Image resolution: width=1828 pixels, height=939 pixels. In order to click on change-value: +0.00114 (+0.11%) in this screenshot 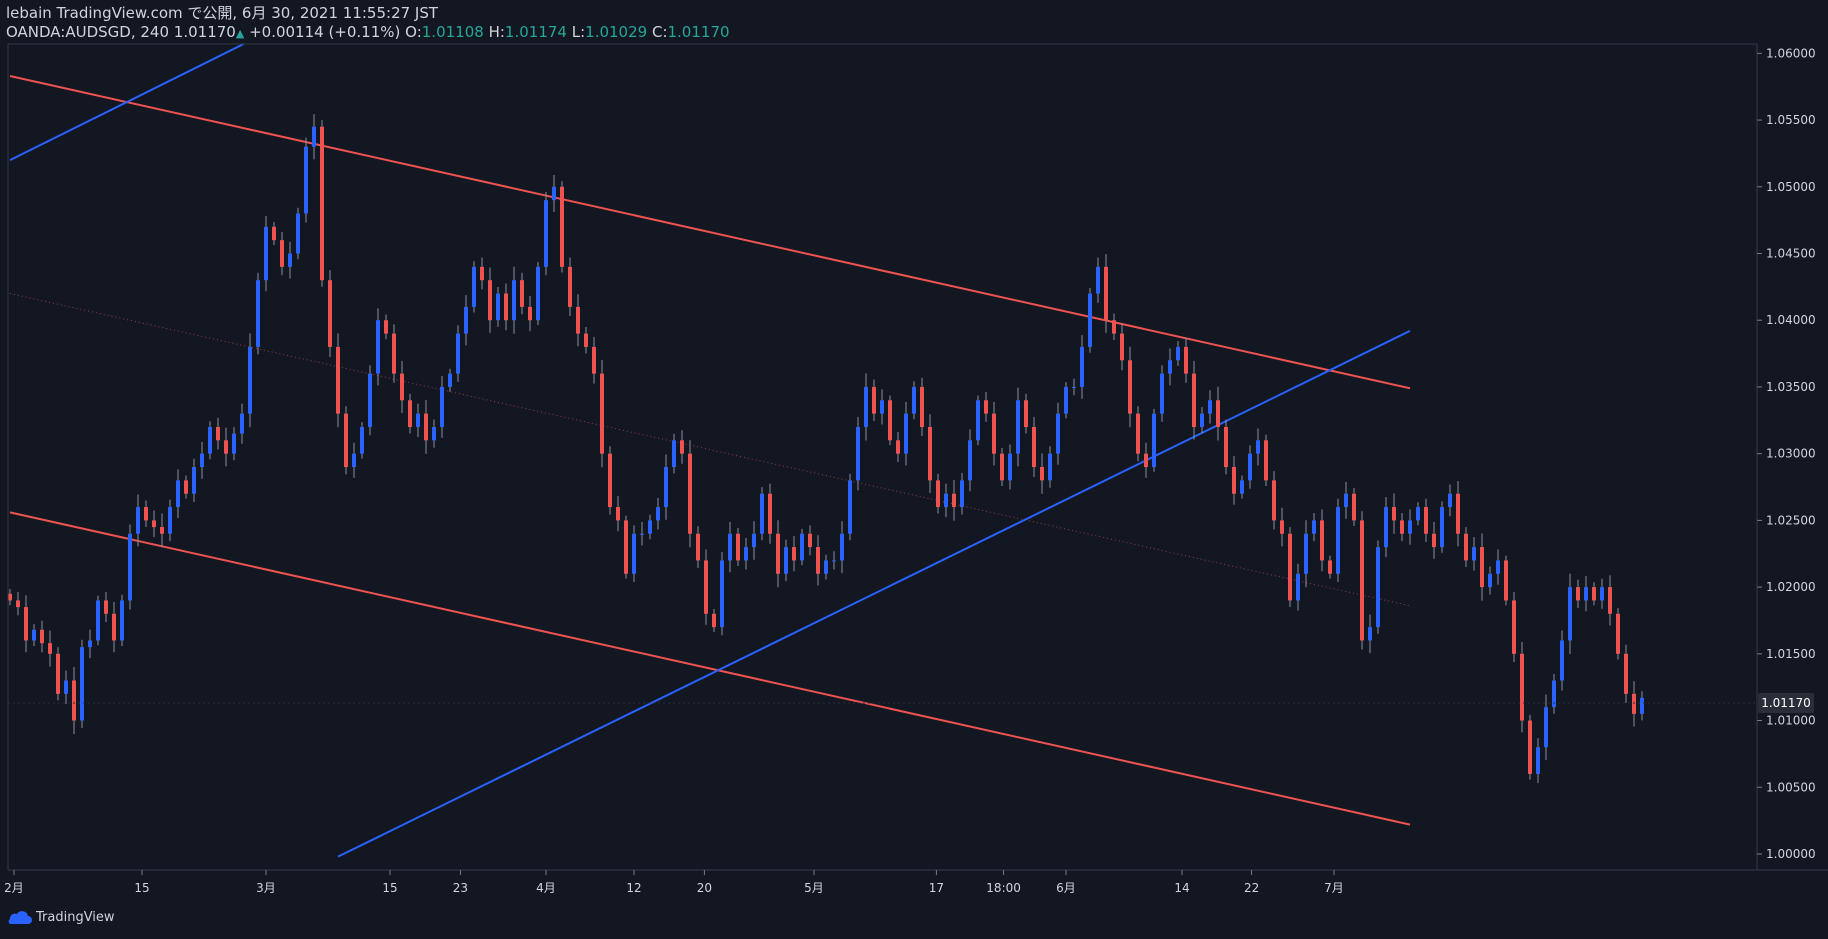, I will do `click(325, 32)`.